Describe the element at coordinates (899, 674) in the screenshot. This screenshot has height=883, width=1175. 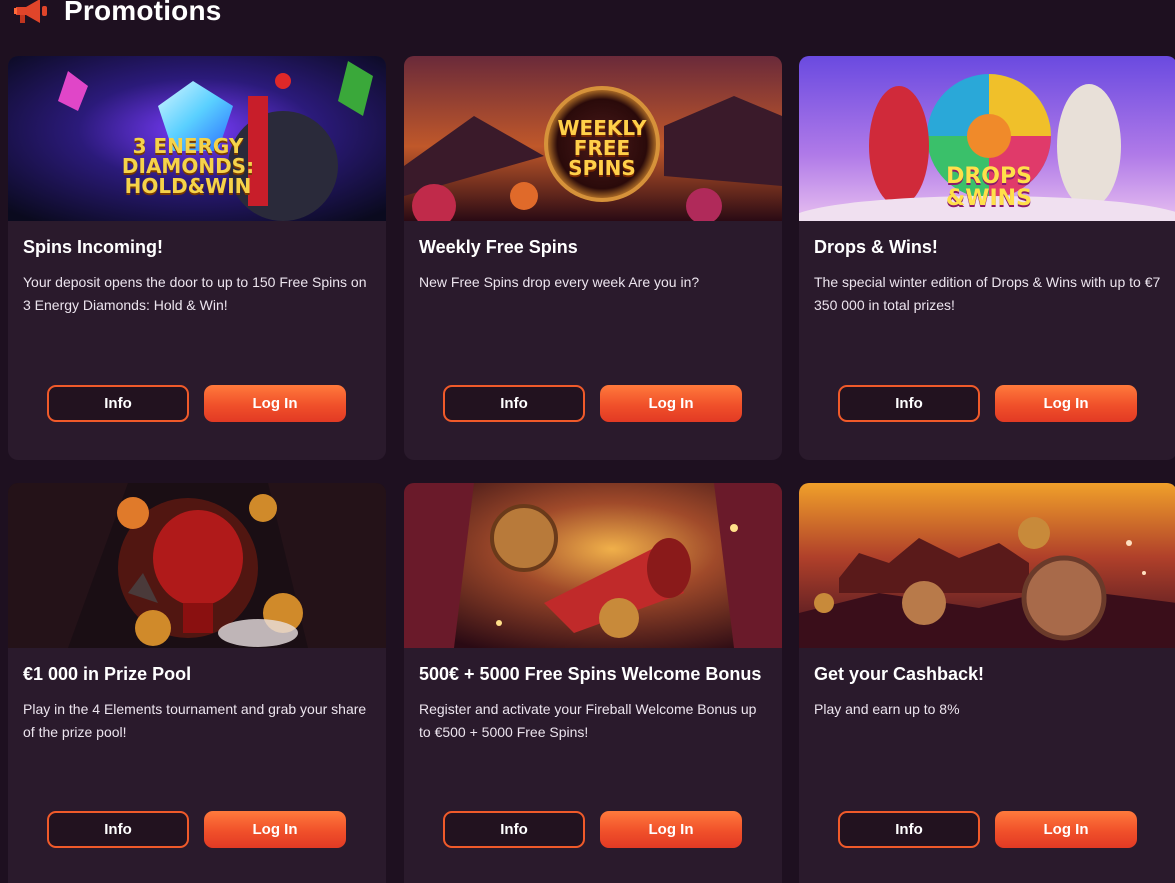
I see `promo-title: Get your Cashback!` at that location.